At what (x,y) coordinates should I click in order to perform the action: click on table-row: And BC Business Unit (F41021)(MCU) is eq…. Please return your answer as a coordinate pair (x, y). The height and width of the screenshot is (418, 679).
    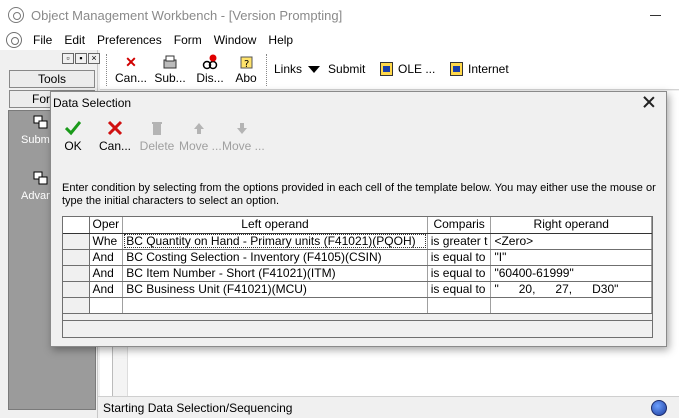
    Looking at the image, I should click on (357, 289).